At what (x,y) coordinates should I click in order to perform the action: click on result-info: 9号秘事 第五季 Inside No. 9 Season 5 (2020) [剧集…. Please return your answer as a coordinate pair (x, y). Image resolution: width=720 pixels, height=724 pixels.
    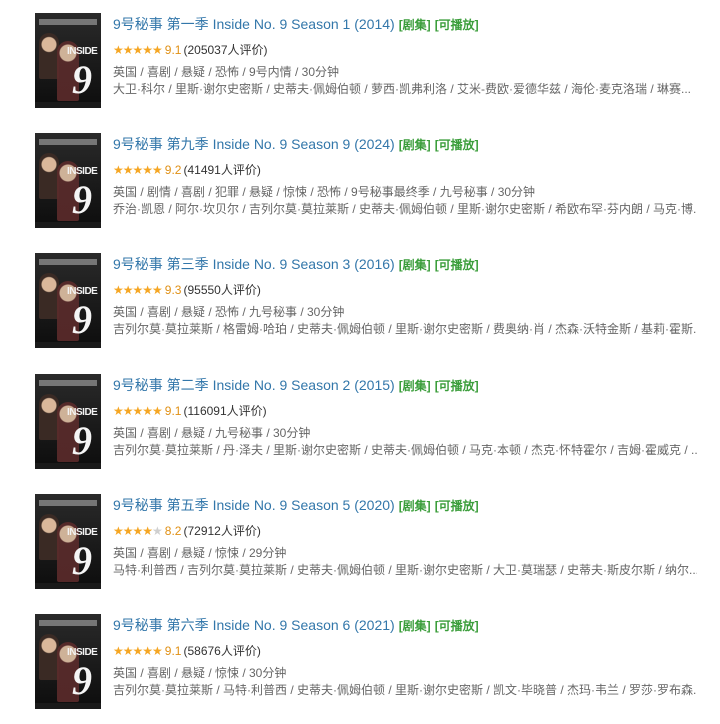
    Looking at the image, I should click on (413, 536).